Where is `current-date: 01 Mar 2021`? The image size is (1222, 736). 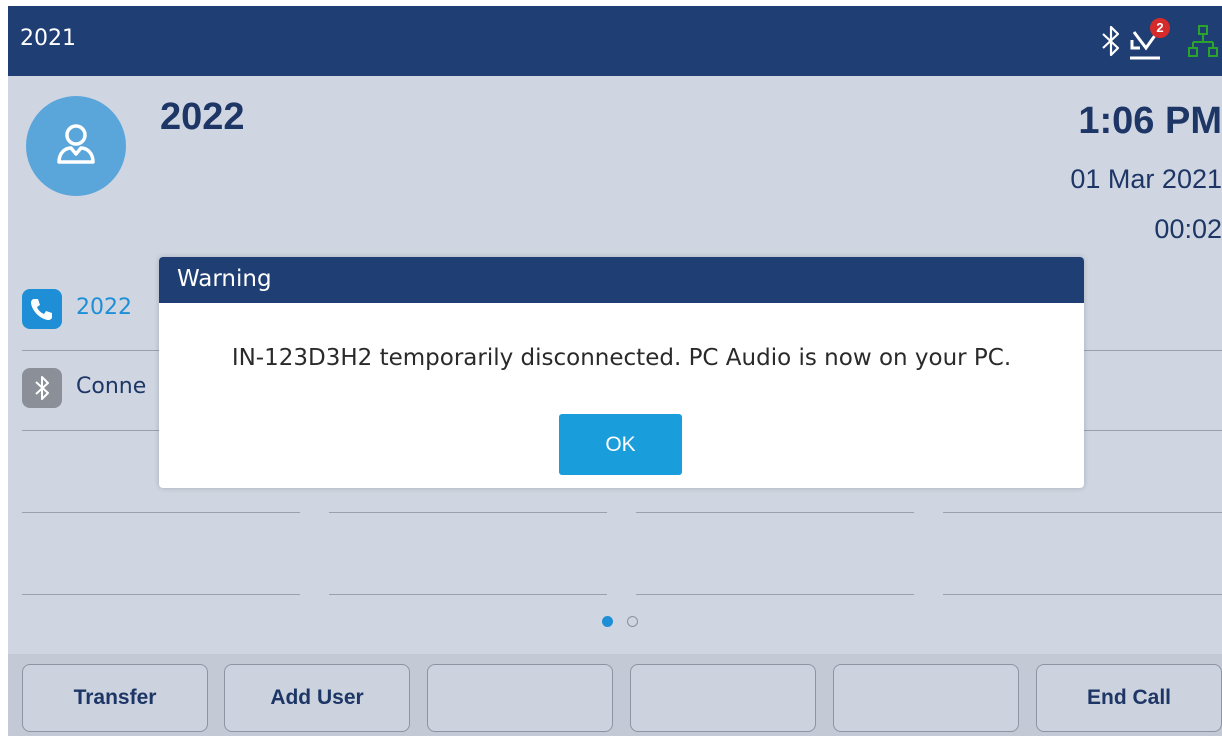 current-date: 01 Mar 2021 is located at coordinates (1146, 179).